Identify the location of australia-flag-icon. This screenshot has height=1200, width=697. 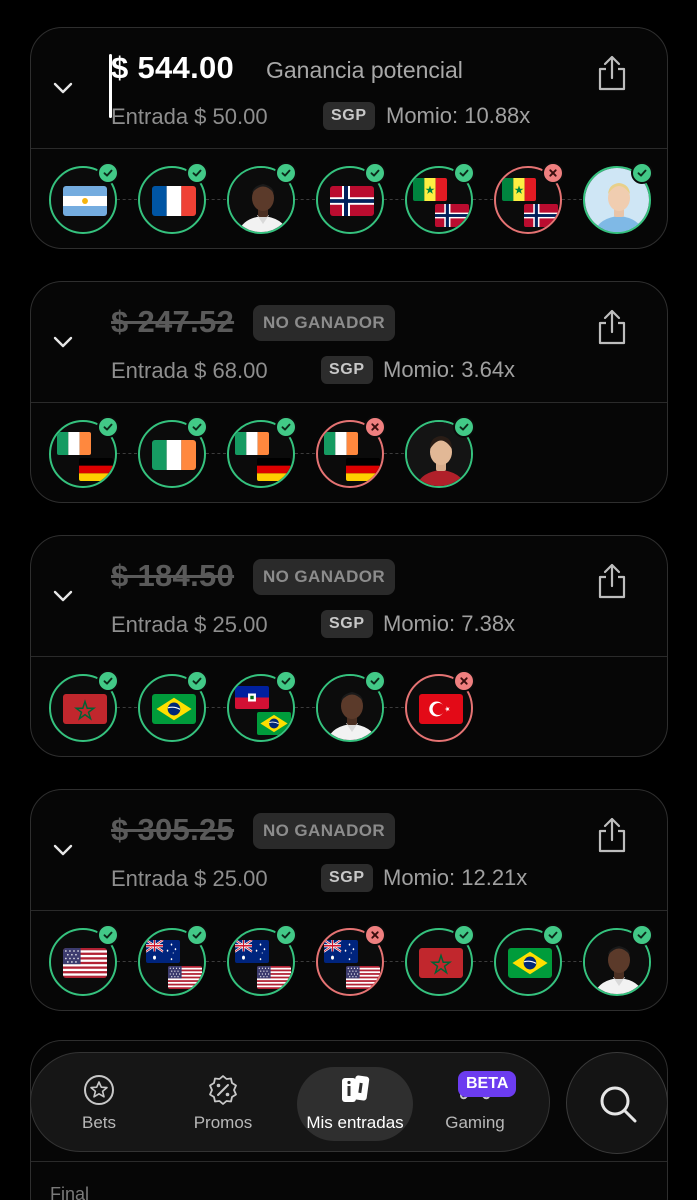
(252, 951).